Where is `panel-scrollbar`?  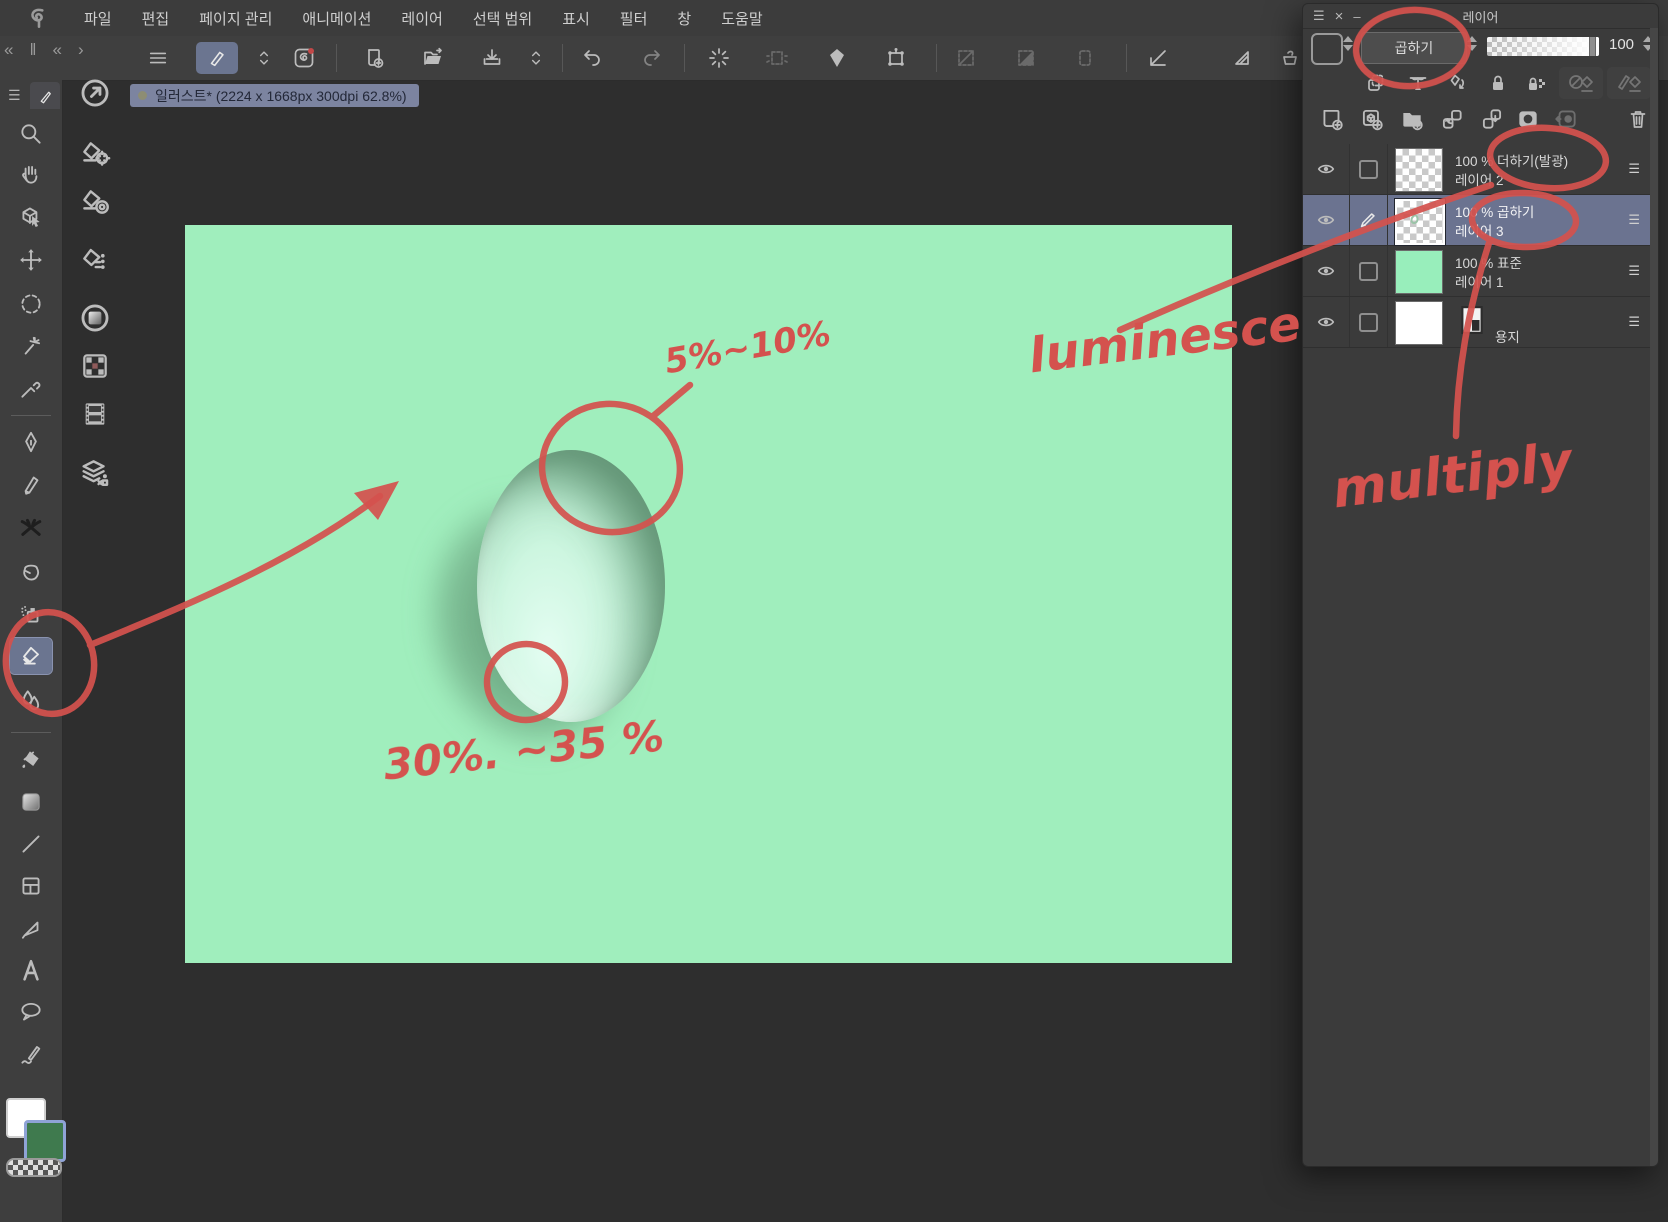
panel-scrollbar is located at coordinates (1654, 597).